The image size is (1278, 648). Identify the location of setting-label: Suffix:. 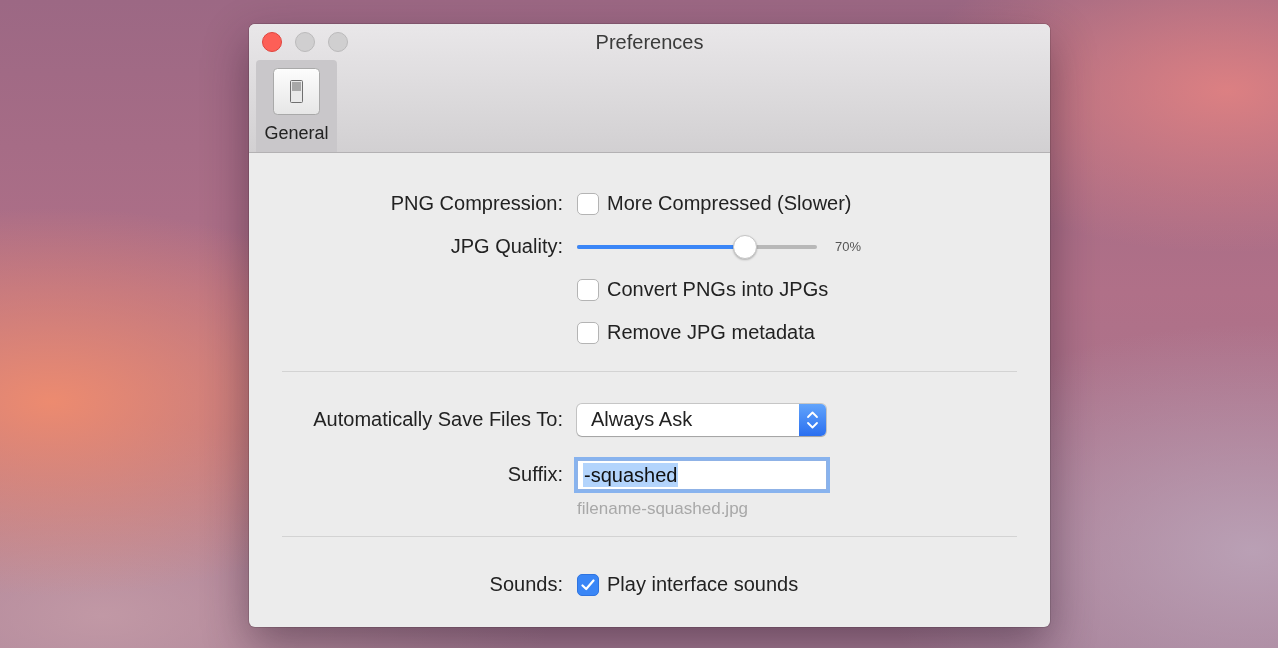
(535, 474).